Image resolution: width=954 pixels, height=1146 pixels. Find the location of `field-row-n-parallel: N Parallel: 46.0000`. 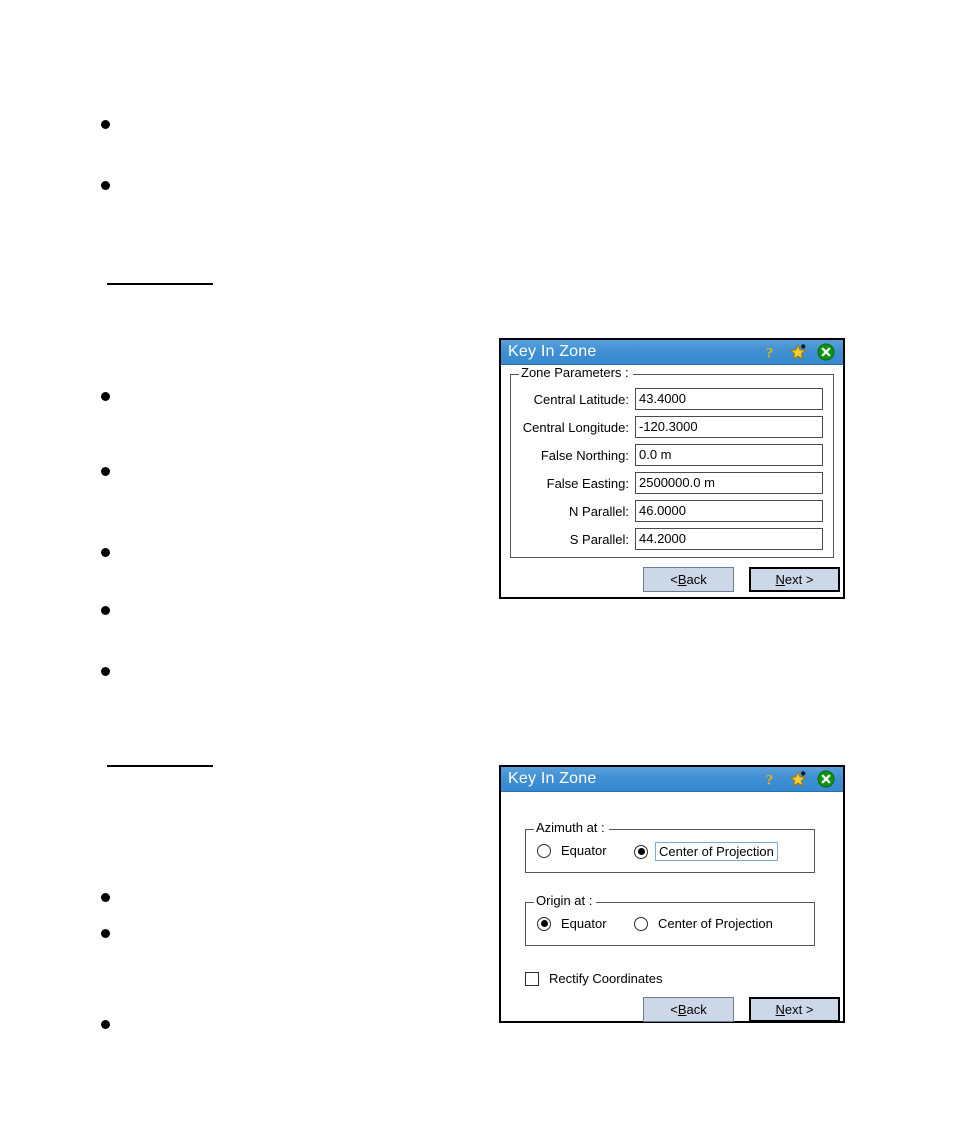

field-row-n-parallel: N Parallel: 46.0000 is located at coordinates (674, 511).